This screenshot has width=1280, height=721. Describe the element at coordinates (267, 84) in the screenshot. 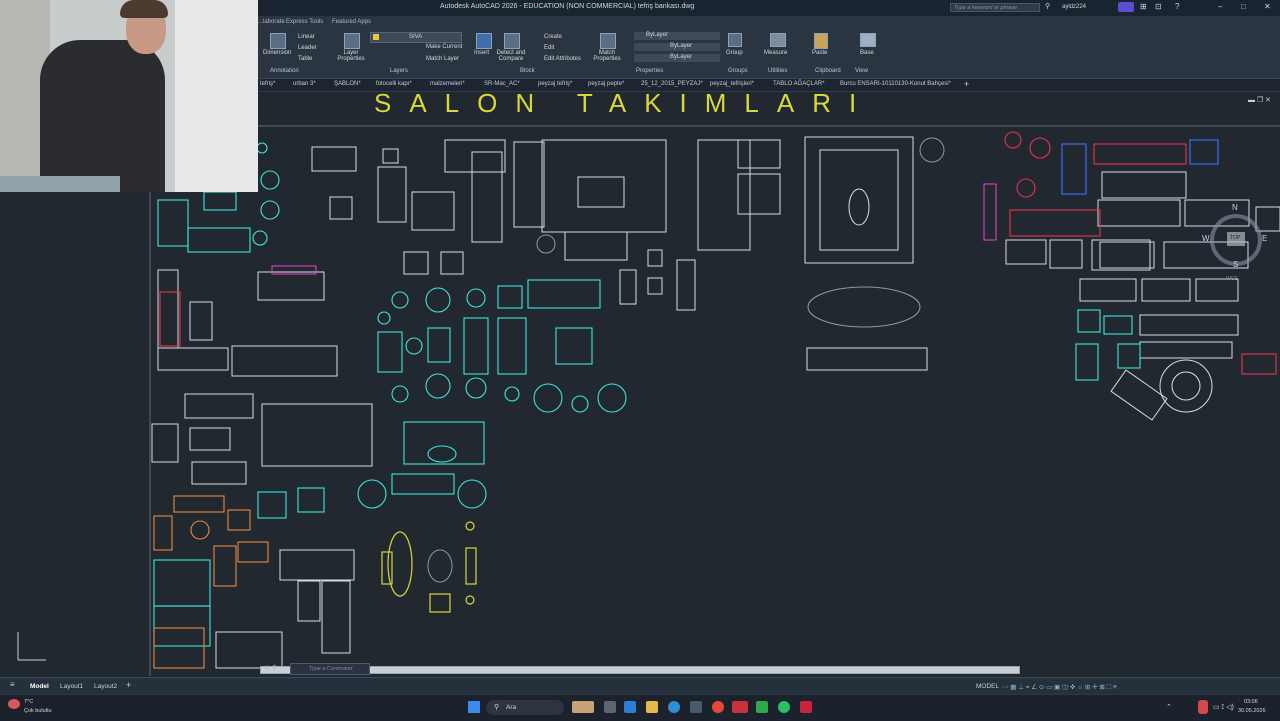

I see `file-tab: tefriş*` at that location.